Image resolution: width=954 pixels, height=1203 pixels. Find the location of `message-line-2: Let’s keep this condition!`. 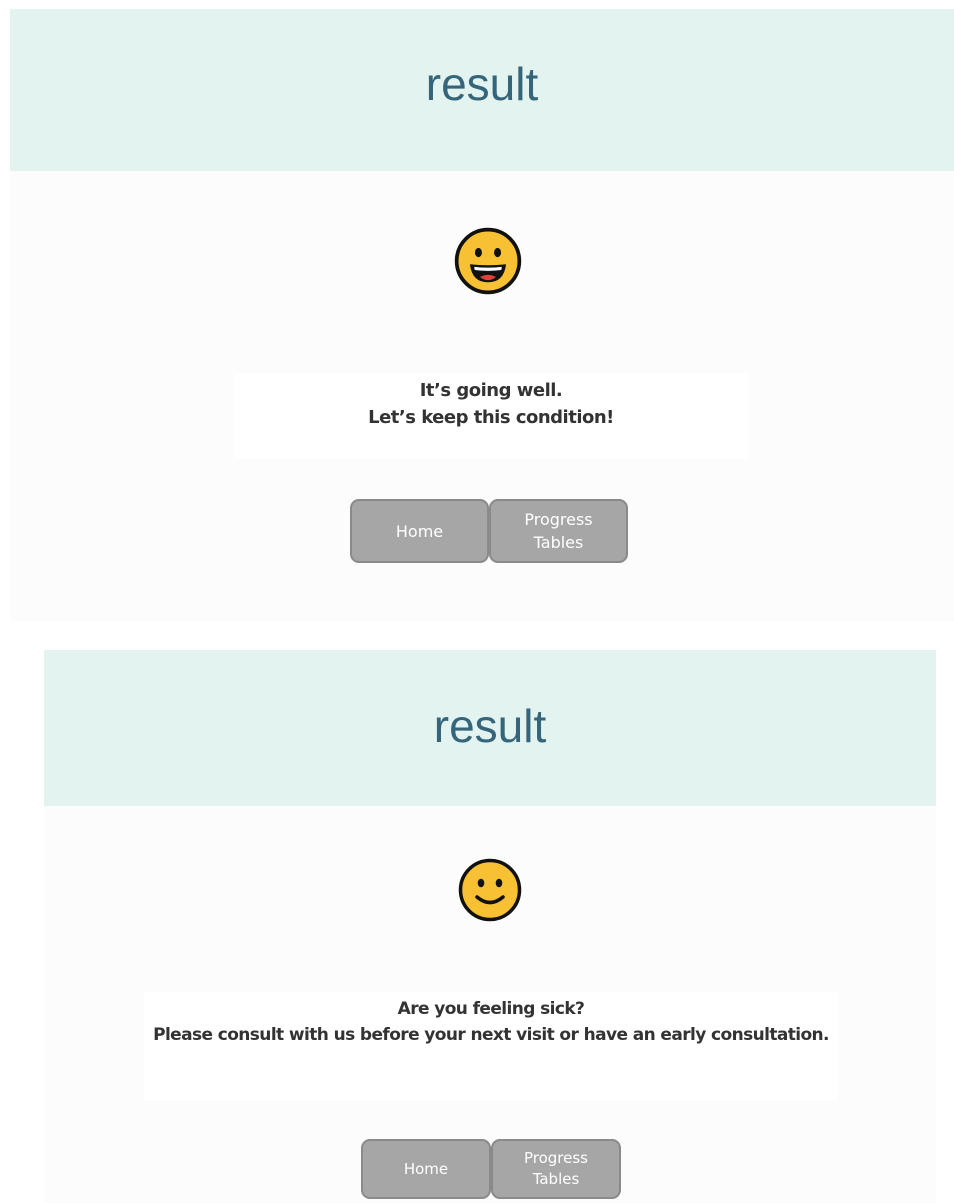

message-line-2: Let’s keep this condition! is located at coordinates (491, 417).